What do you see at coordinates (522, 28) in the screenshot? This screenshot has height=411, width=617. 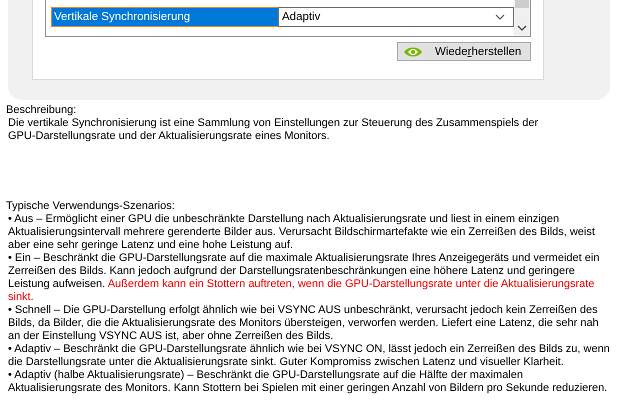 I see `scroll-down-icon` at bounding box center [522, 28].